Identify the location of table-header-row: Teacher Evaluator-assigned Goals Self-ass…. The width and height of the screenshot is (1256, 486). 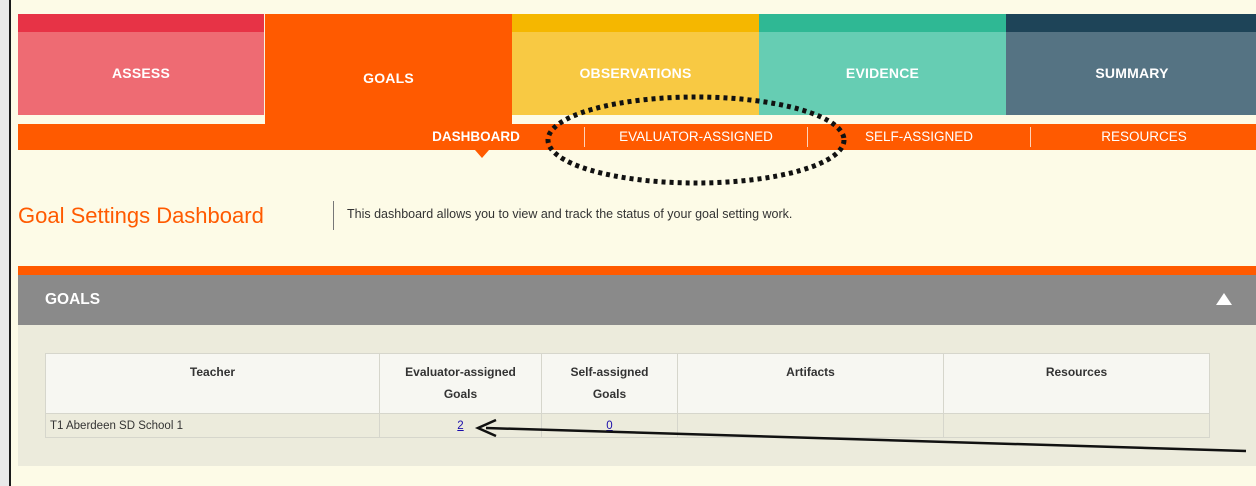
(627, 383).